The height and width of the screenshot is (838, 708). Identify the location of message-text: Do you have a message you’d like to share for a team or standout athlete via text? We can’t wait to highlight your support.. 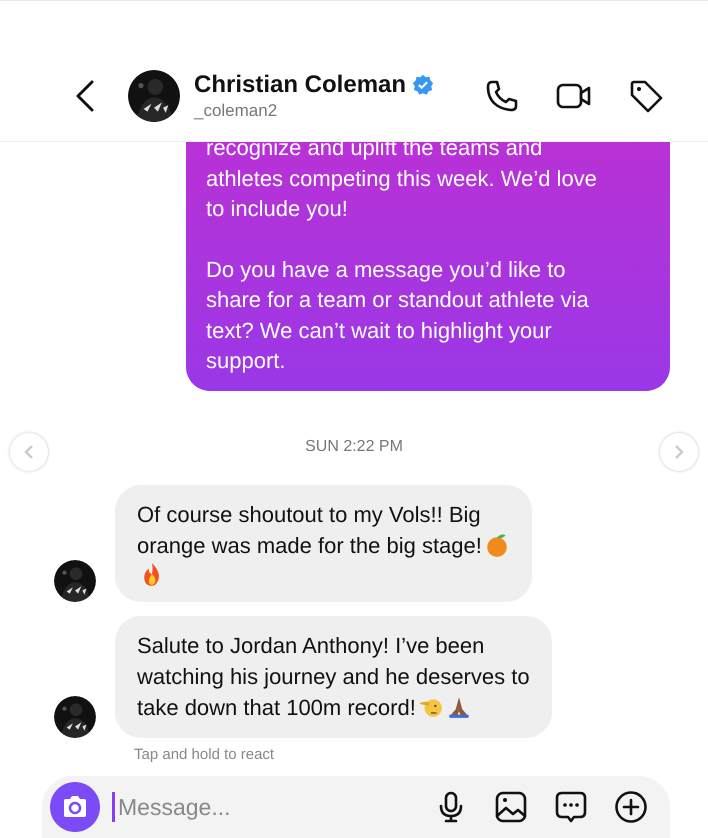
(398, 315).